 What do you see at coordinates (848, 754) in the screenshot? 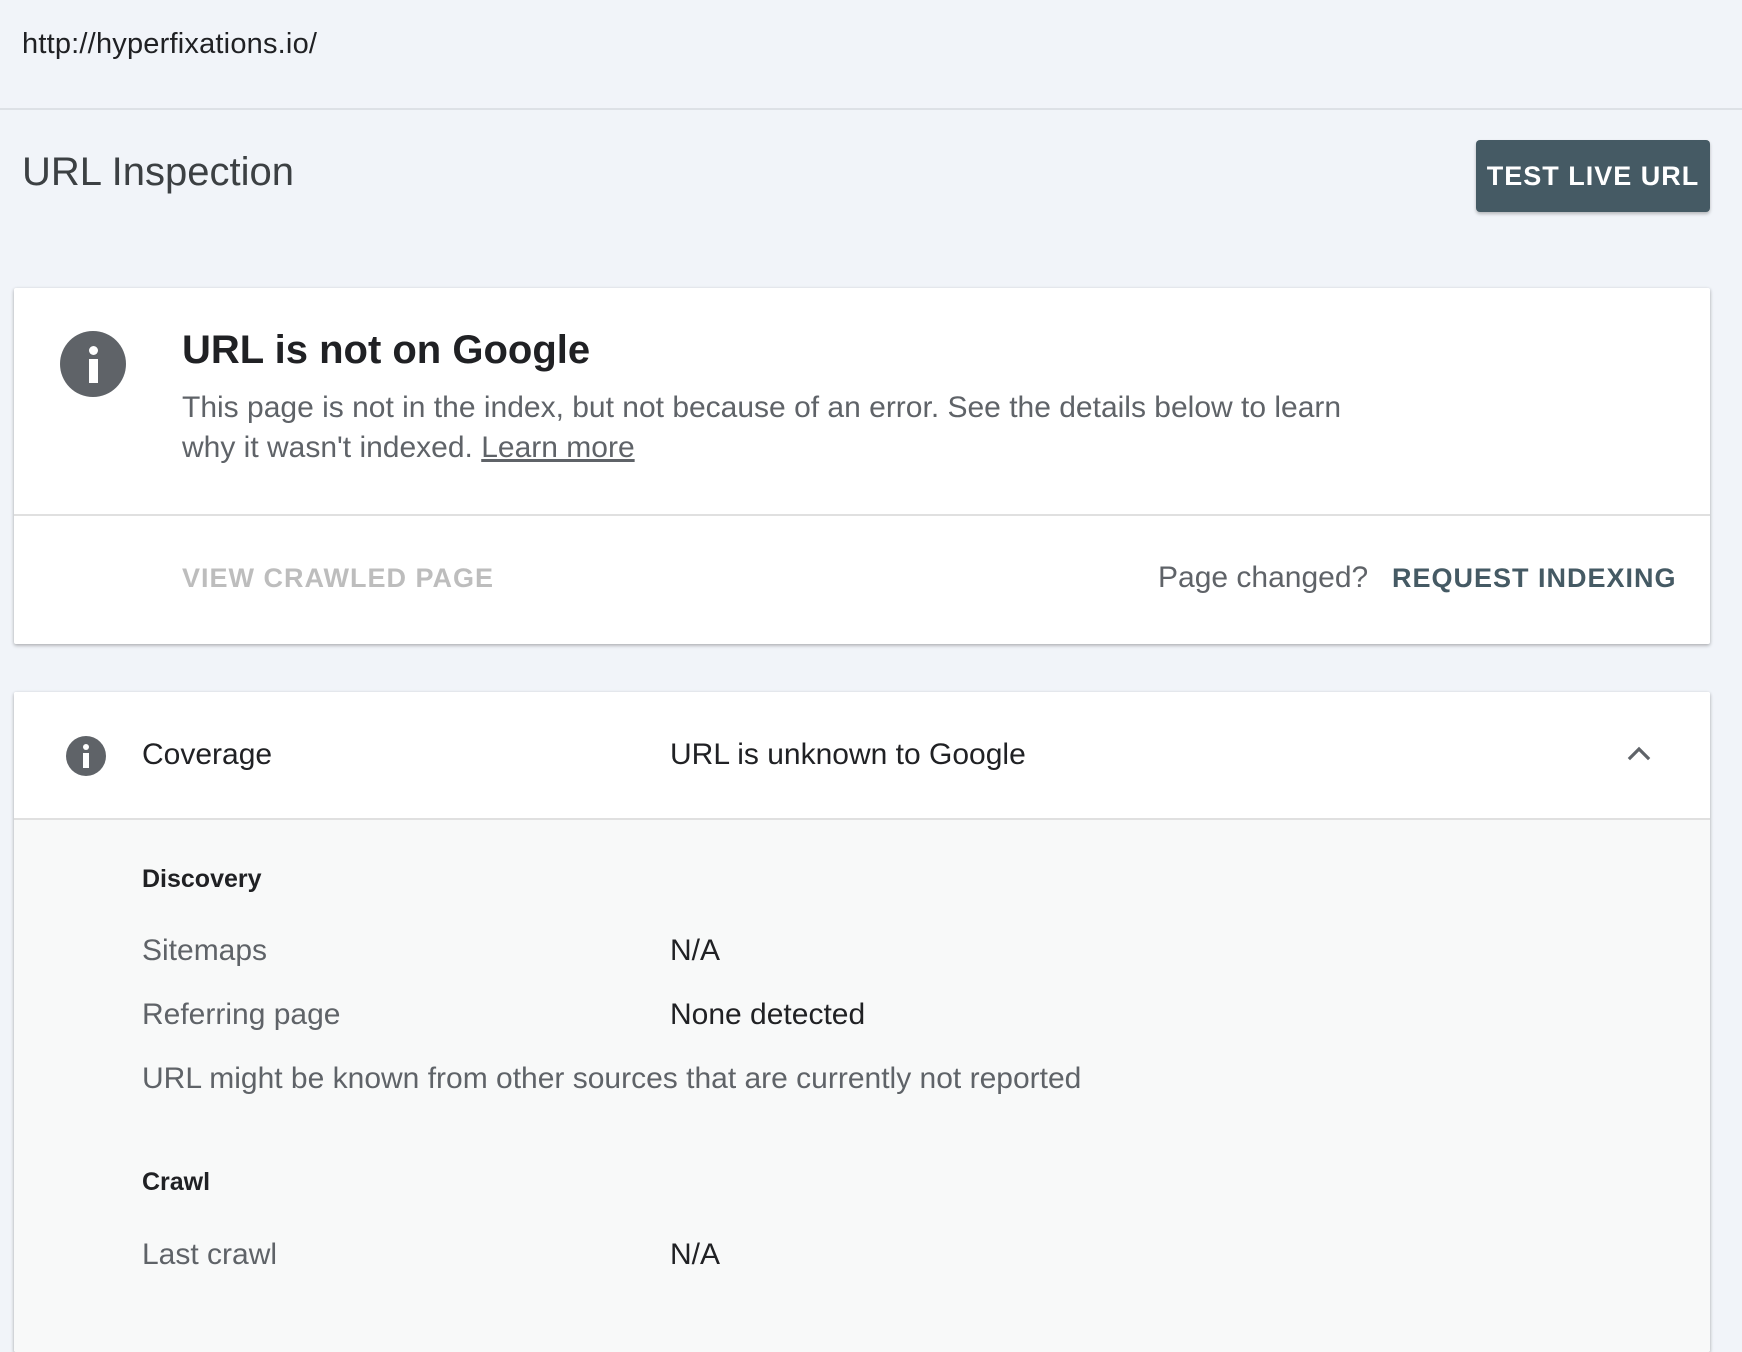
I see `coverage-value: URL is unknown to Google` at bounding box center [848, 754].